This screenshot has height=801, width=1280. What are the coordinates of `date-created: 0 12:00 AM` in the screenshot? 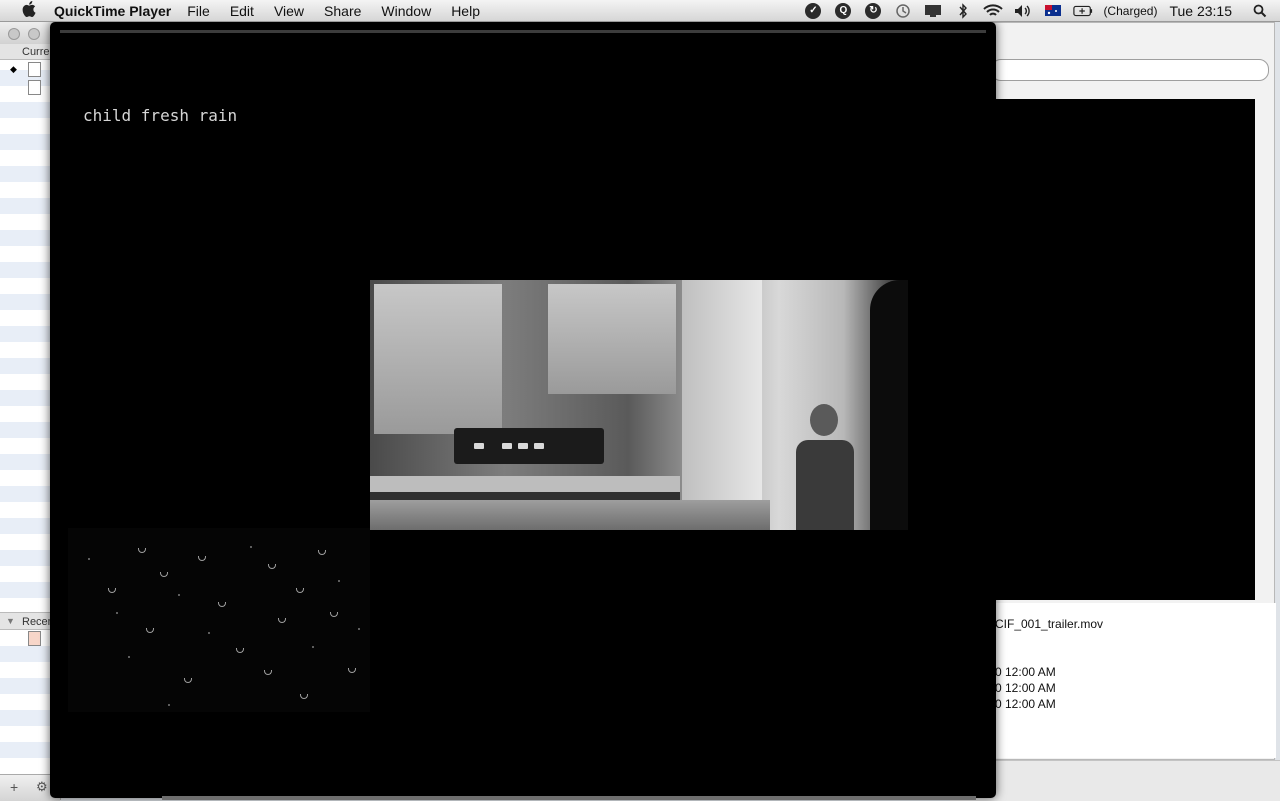 It's located at (1025, 672).